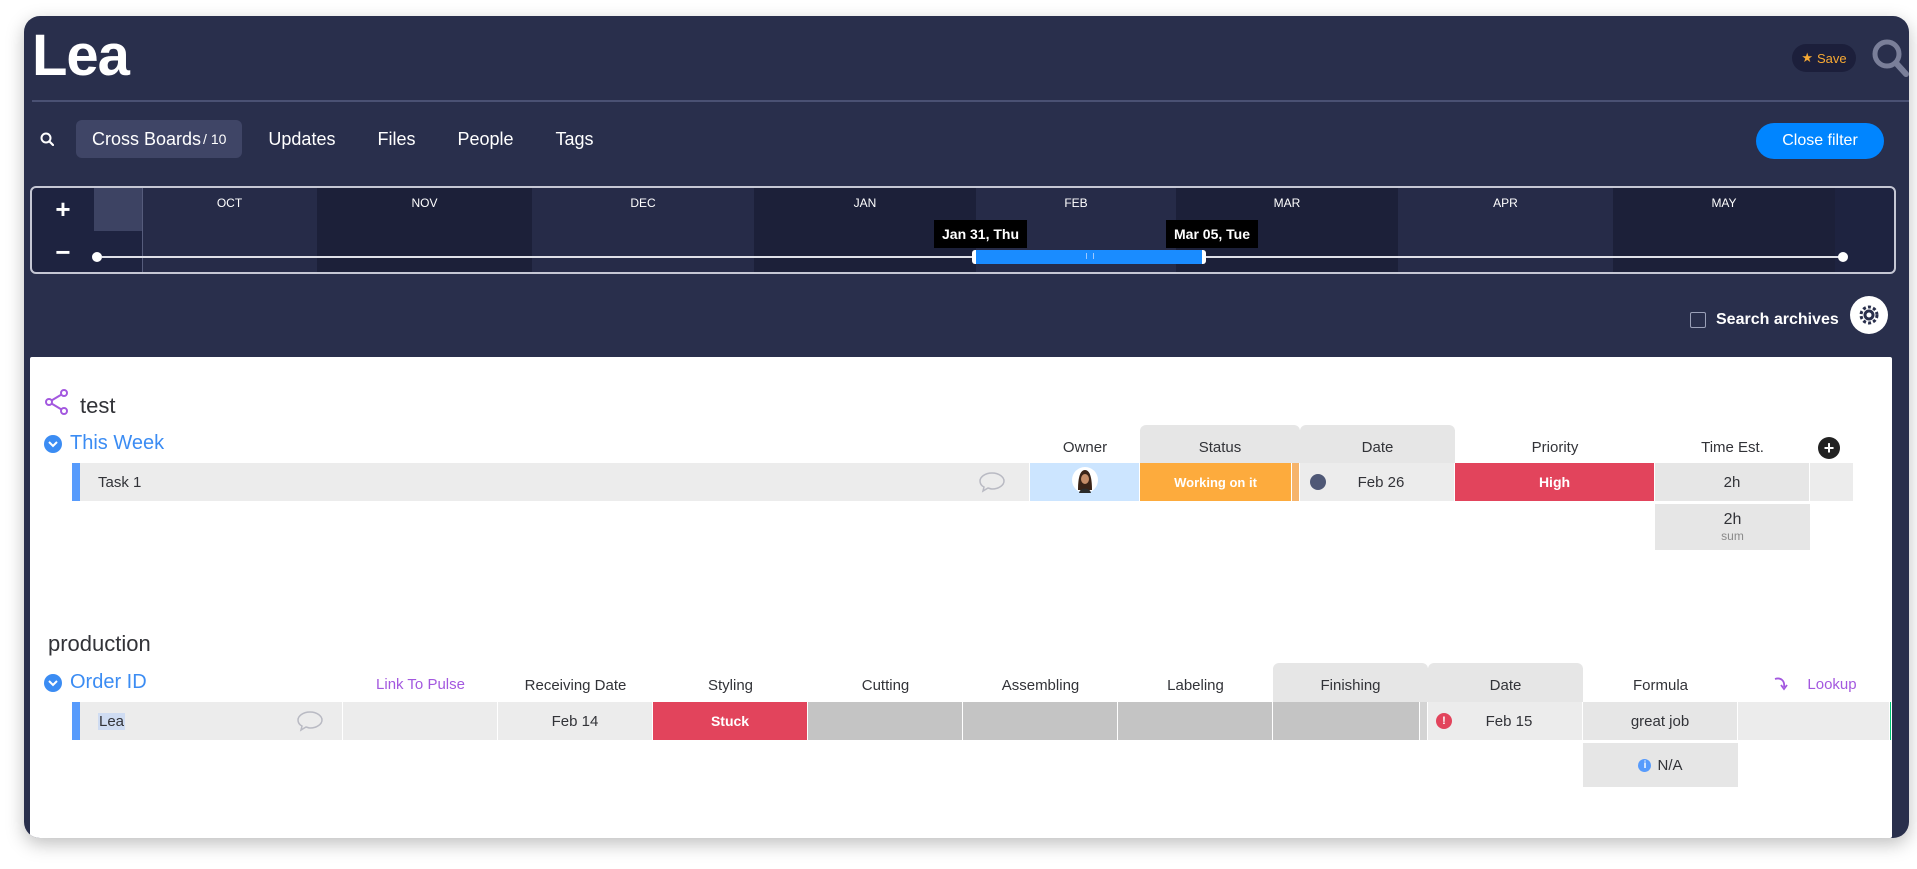 Image resolution: width=1917 pixels, height=869 pixels. What do you see at coordinates (1698, 320) in the screenshot?
I see `search-archives-checkbox` at bounding box center [1698, 320].